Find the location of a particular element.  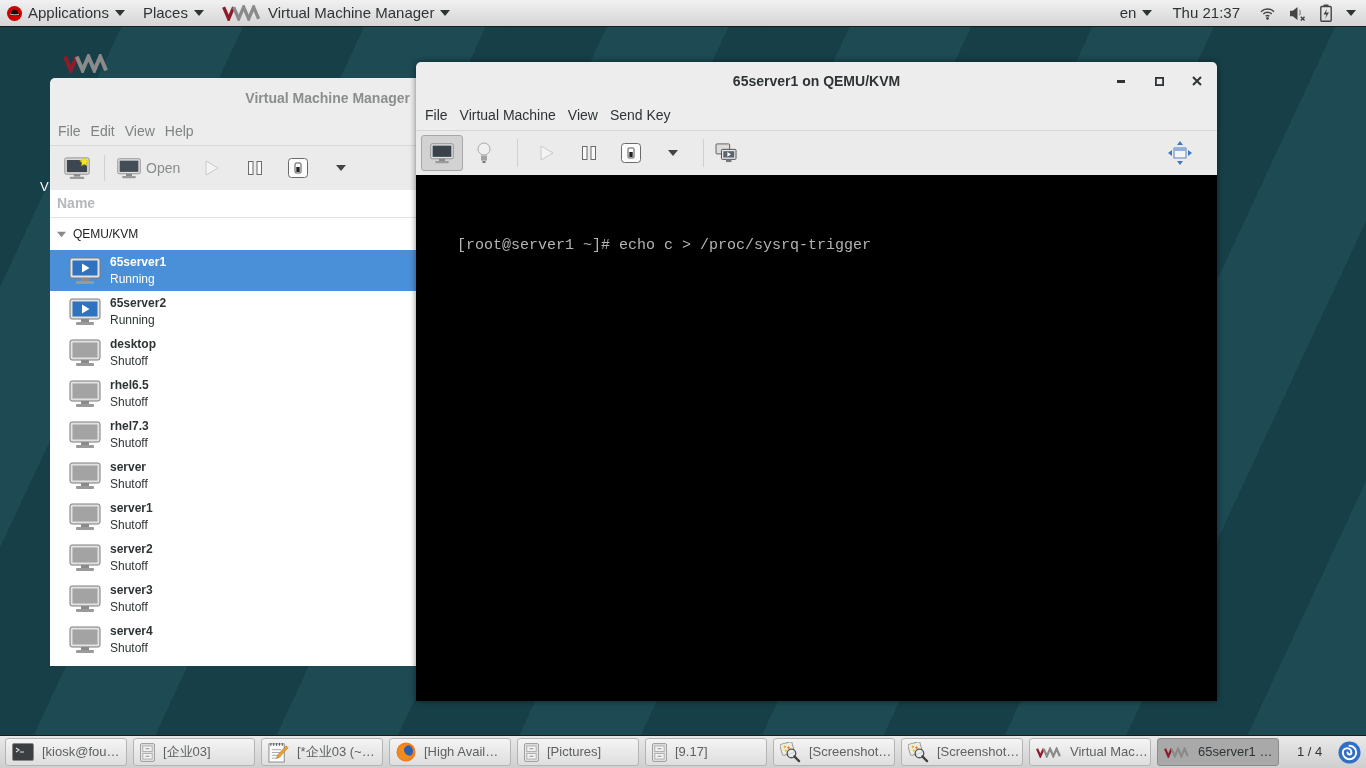

swirl-disc-icon is located at coordinates (1350, 752).